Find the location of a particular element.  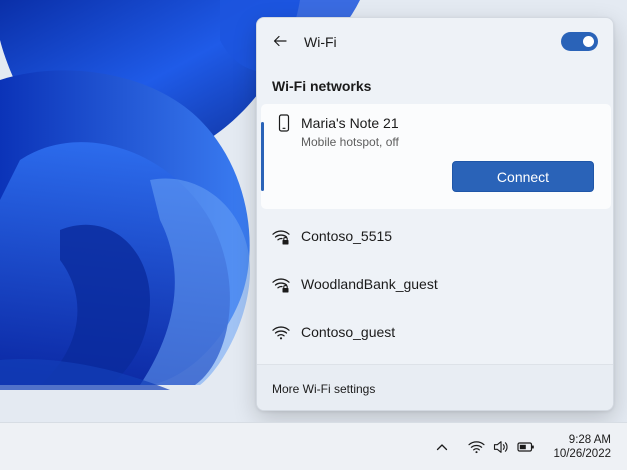

network-item: Contoso_guest is located at coordinates (436, 333).